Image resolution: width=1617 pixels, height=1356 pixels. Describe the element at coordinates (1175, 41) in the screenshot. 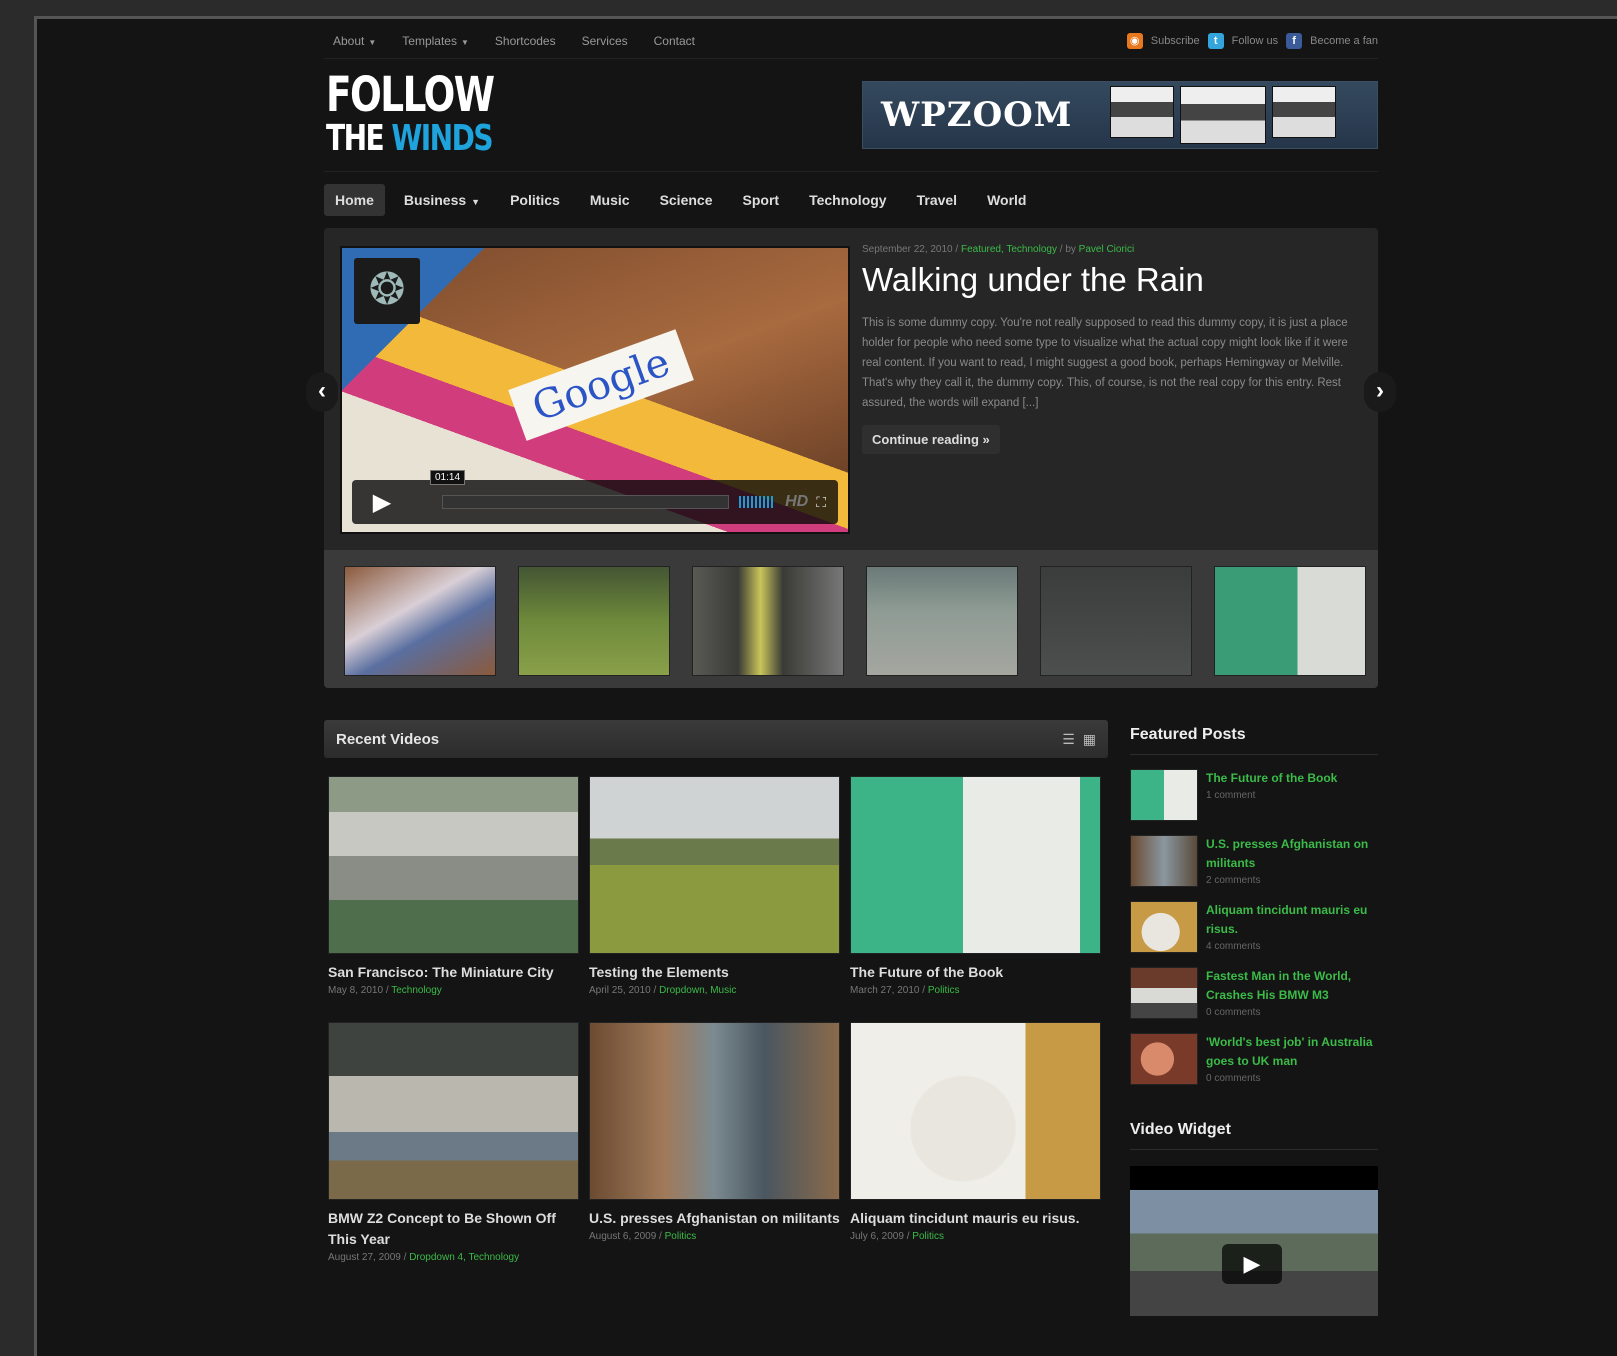

I see `subscribe-link: Subscribe` at that location.